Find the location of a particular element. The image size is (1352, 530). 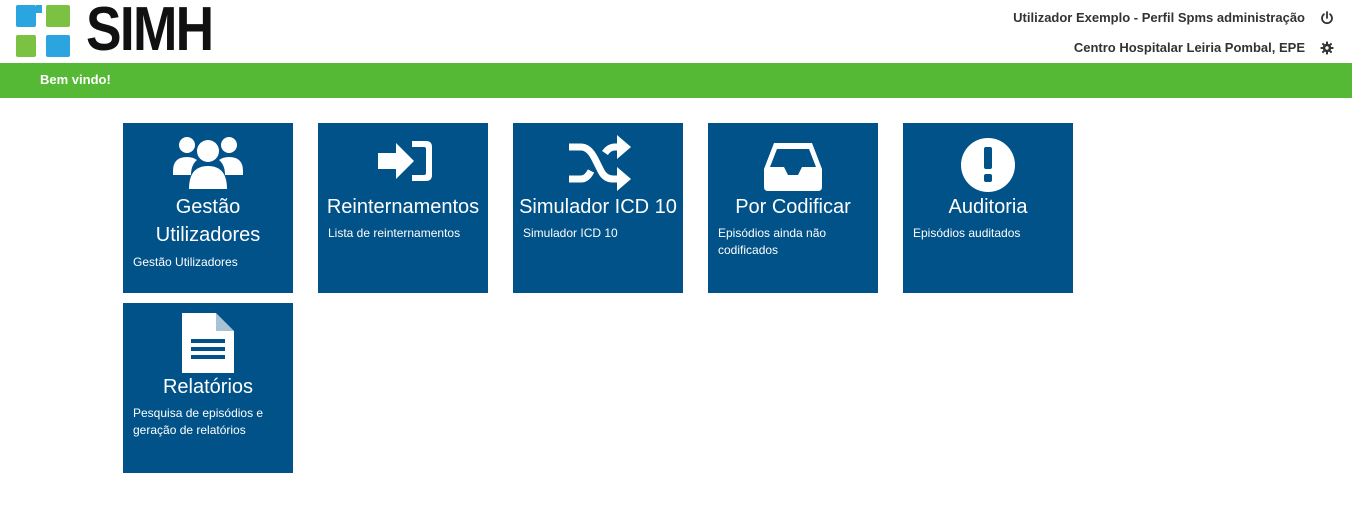

welcome-text: Bem vindo! is located at coordinates (75, 79).